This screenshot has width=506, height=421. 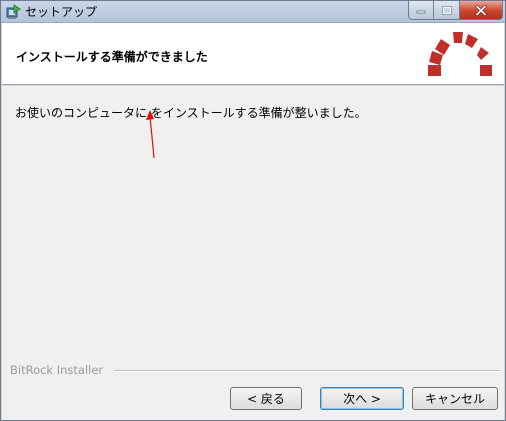 I want to click on installer-icon, so click(x=13, y=11).